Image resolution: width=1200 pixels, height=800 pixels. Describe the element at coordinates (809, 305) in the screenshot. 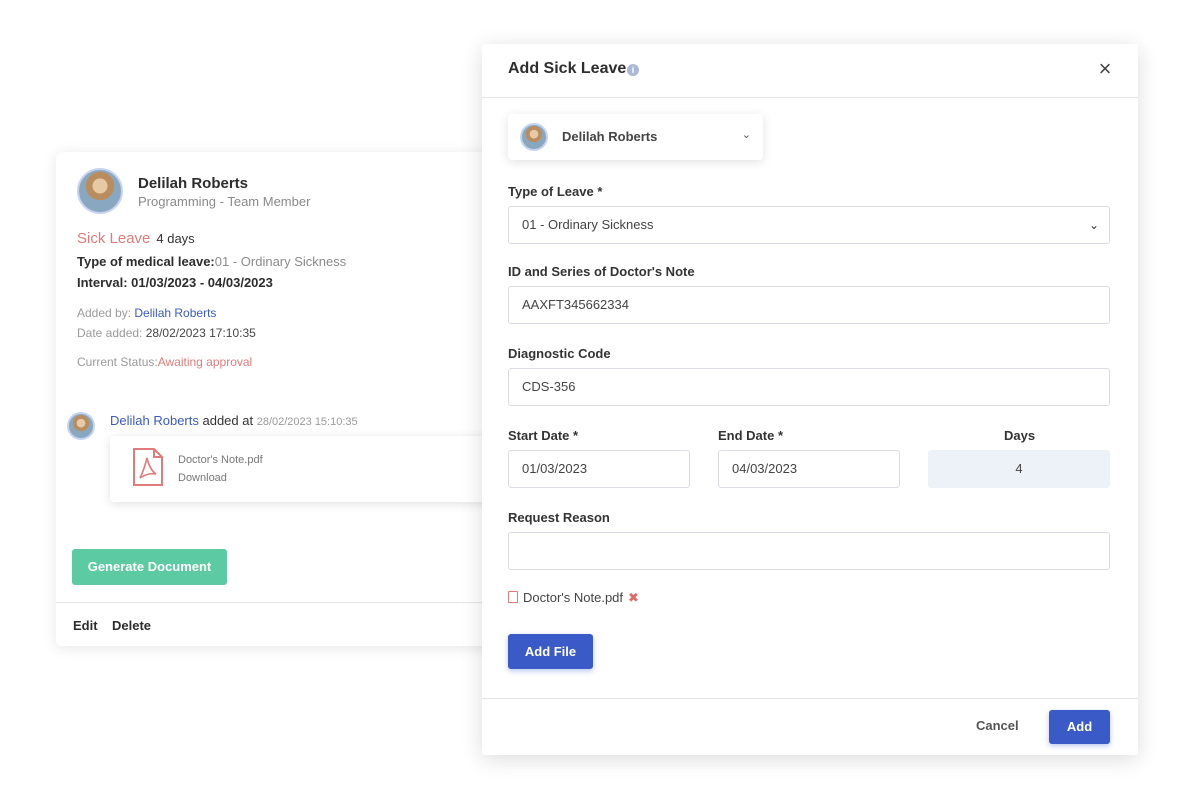

I see `doctor-note-field: AAXFT345662334` at that location.